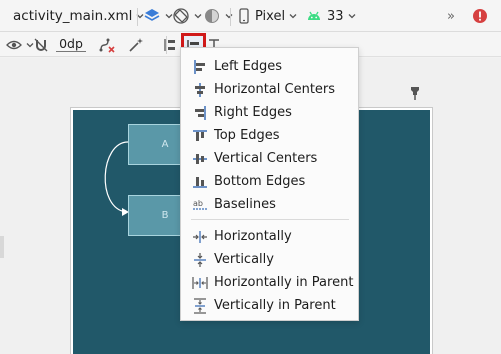  I want to click on default-margin-field: 0dp, so click(71, 44).